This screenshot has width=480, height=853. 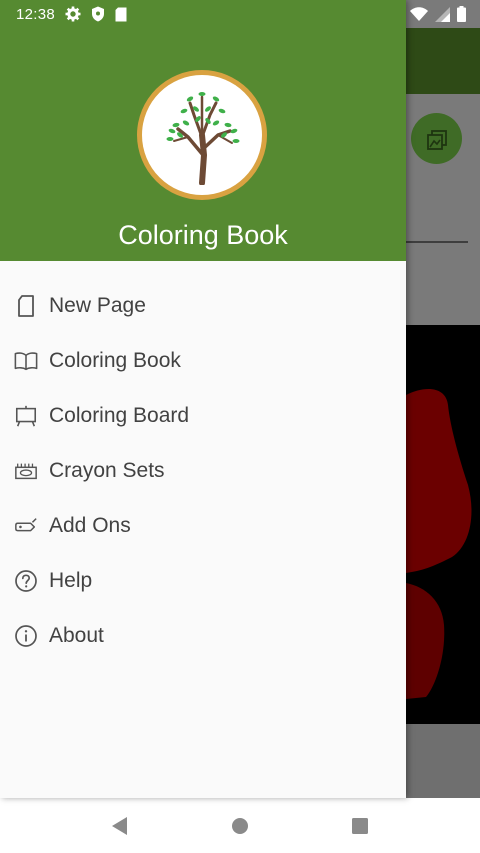 I want to click on signal-icon, so click(x=442, y=14).